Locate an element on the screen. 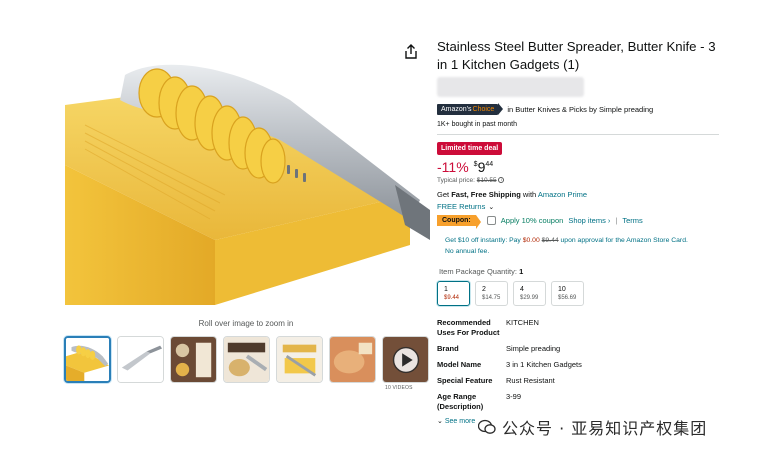 The height and width of the screenshot is (457, 775). spec-key: Model Name is located at coordinates (459, 364).